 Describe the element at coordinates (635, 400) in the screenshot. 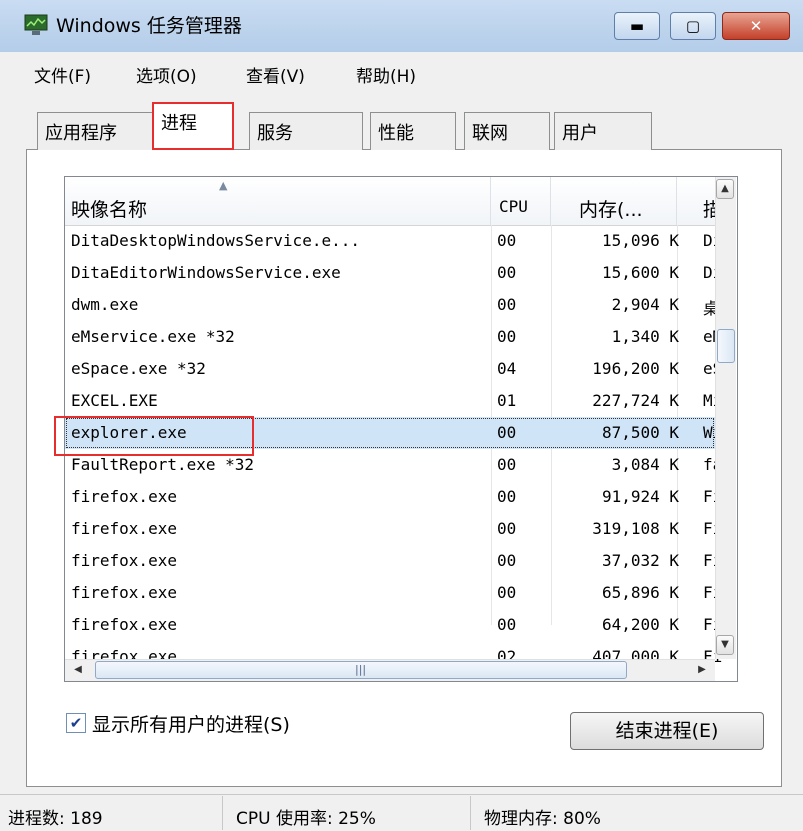

I see `cell-memory: 227,724 K` at that location.